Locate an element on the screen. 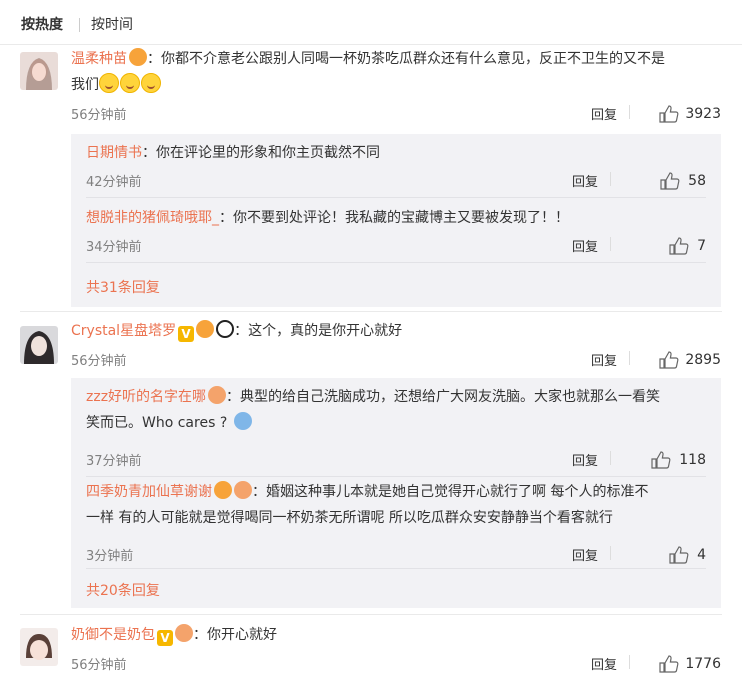 This screenshot has width=742, height=684. like-button: 2895 is located at coordinates (690, 360).